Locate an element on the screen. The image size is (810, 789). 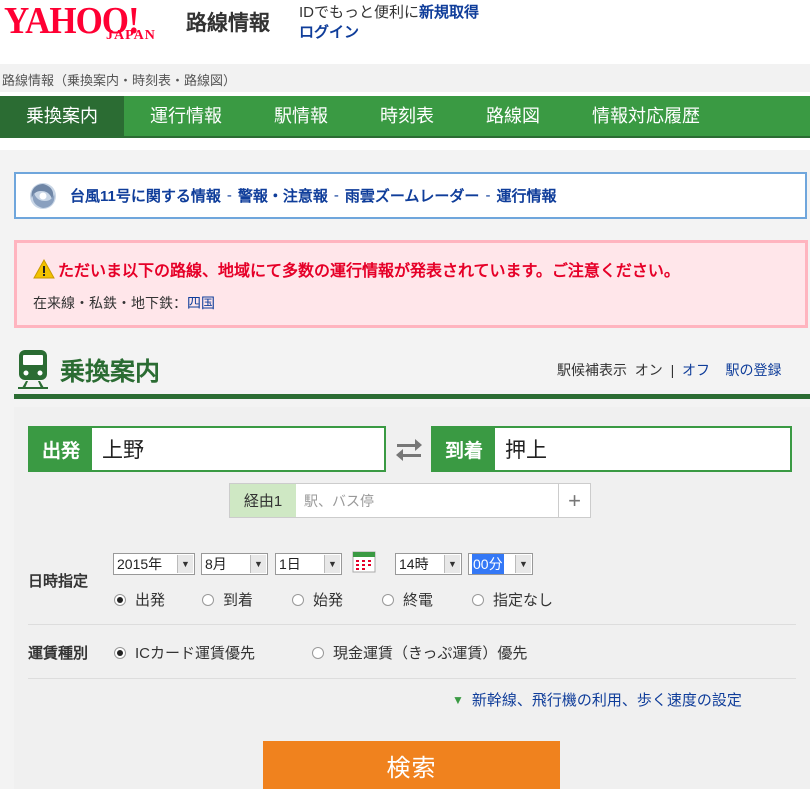
calendar-icon is located at coordinates (364, 561).